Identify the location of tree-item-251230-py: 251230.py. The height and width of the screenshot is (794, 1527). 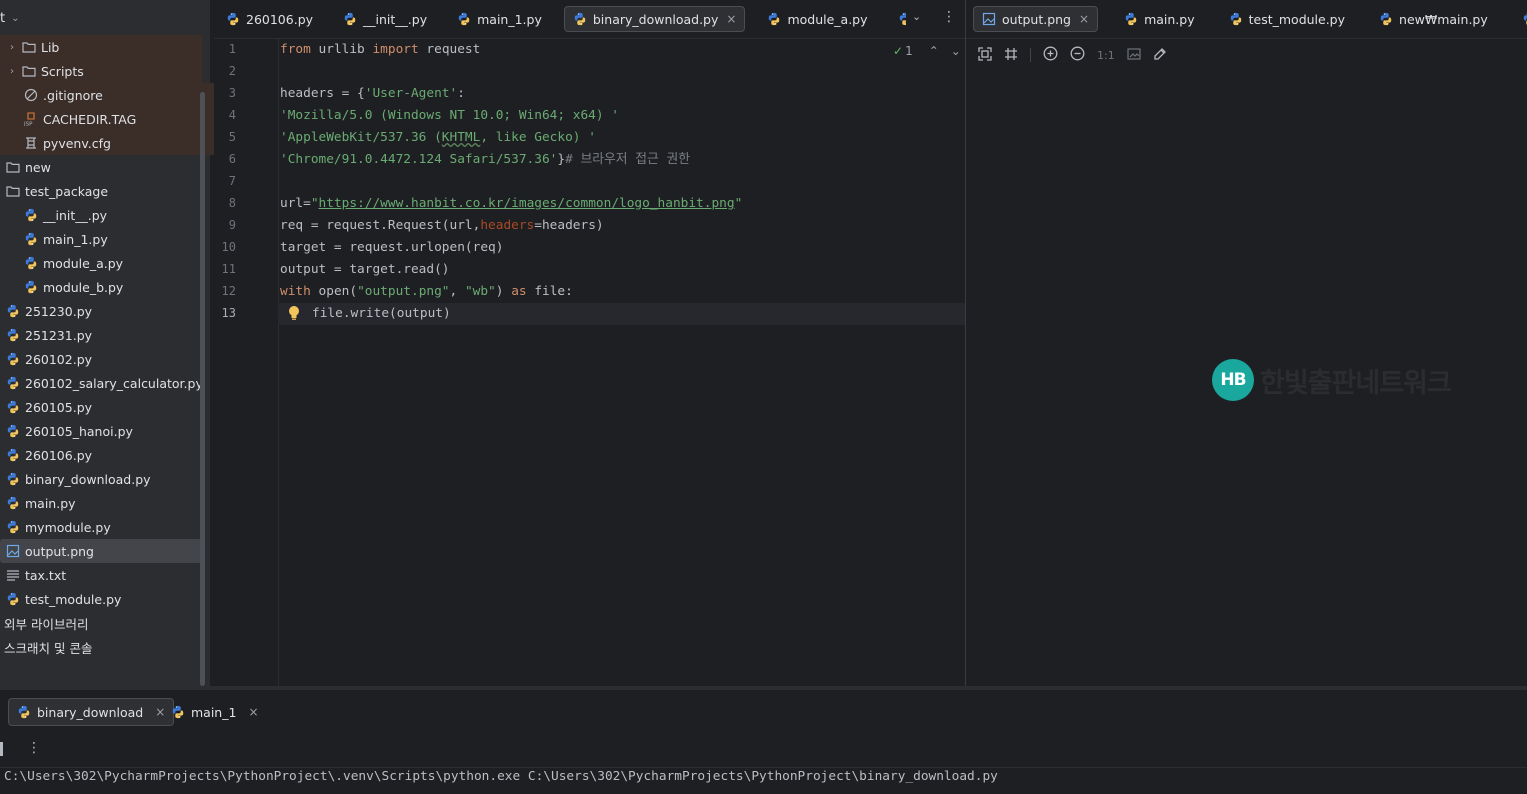
(101, 311).